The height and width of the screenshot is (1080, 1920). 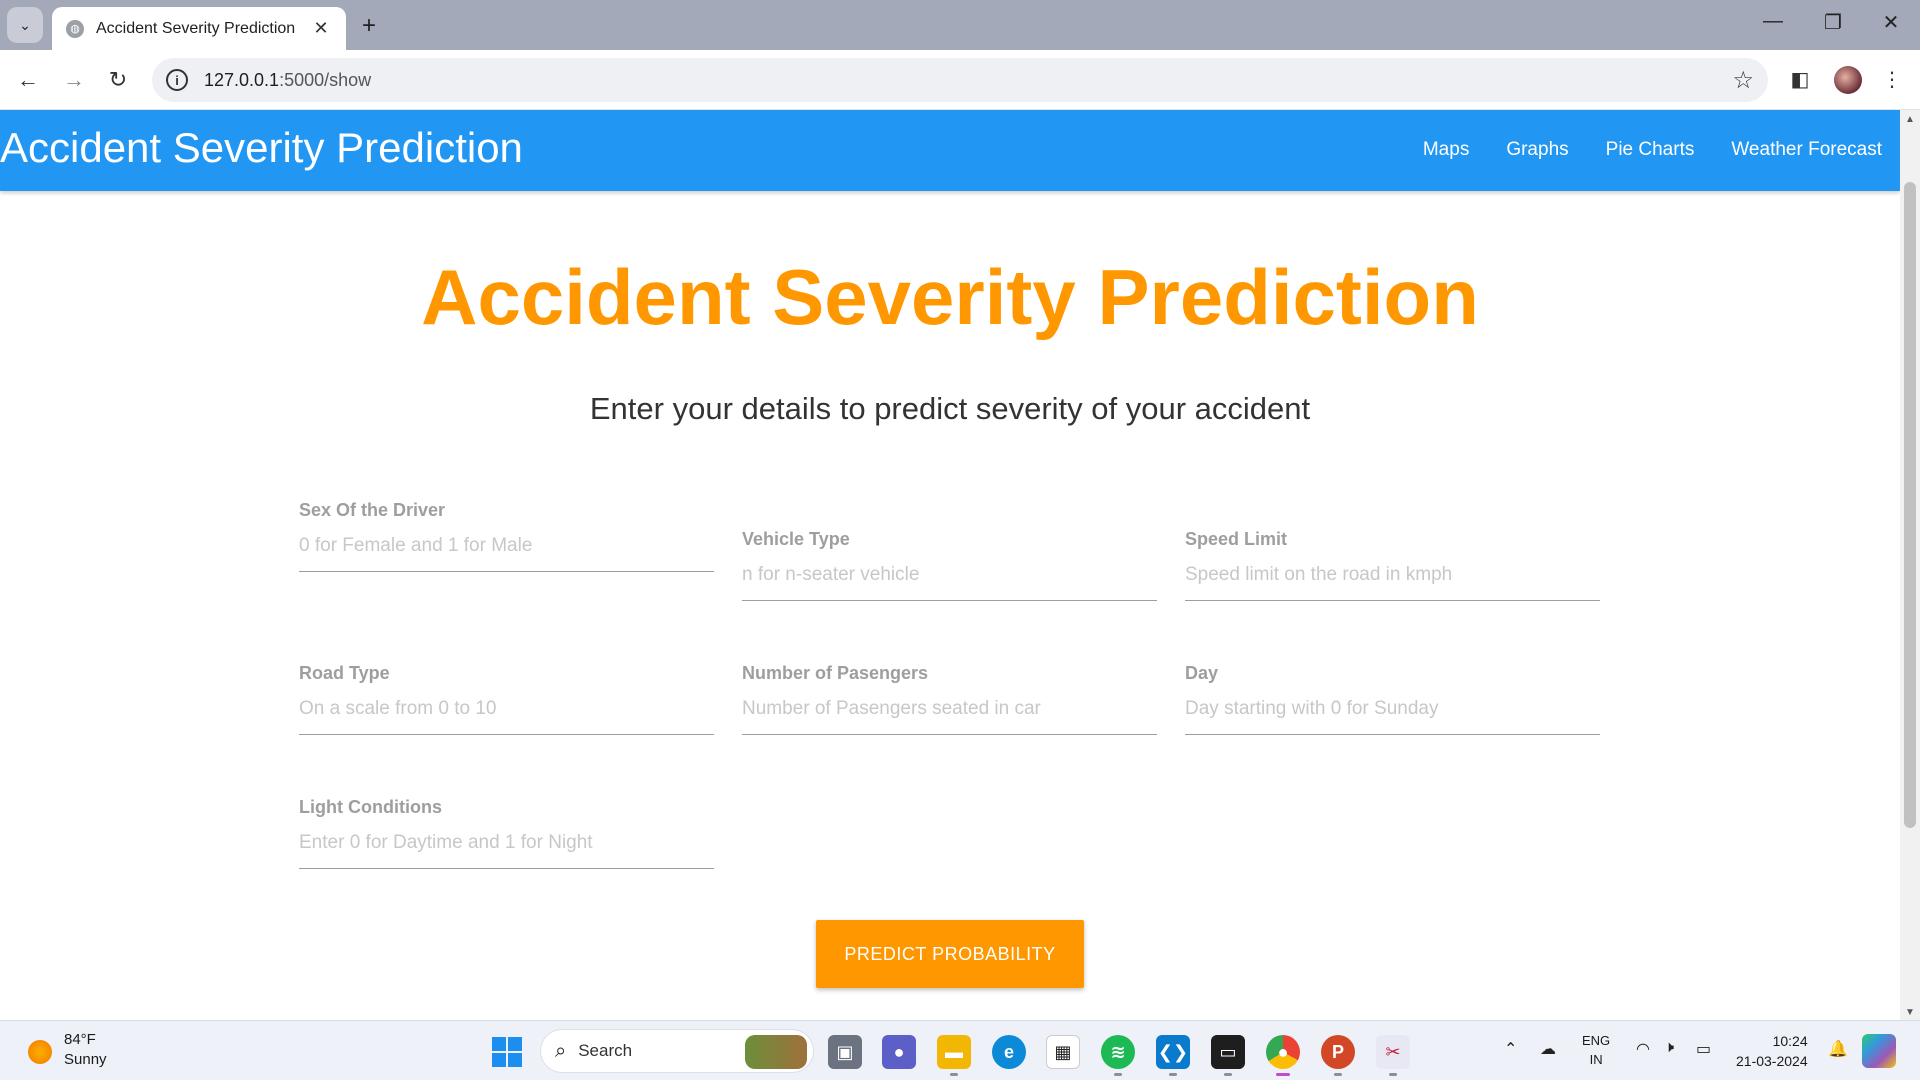 What do you see at coordinates (950, 297) in the screenshot?
I see `page-title: Accident Severity Prediction` at bounding box center [950, 297].